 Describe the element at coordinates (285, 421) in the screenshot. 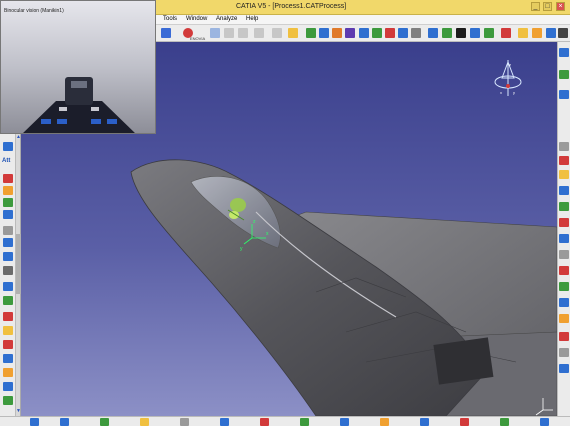

I see `bottom-toolbar` at that location.